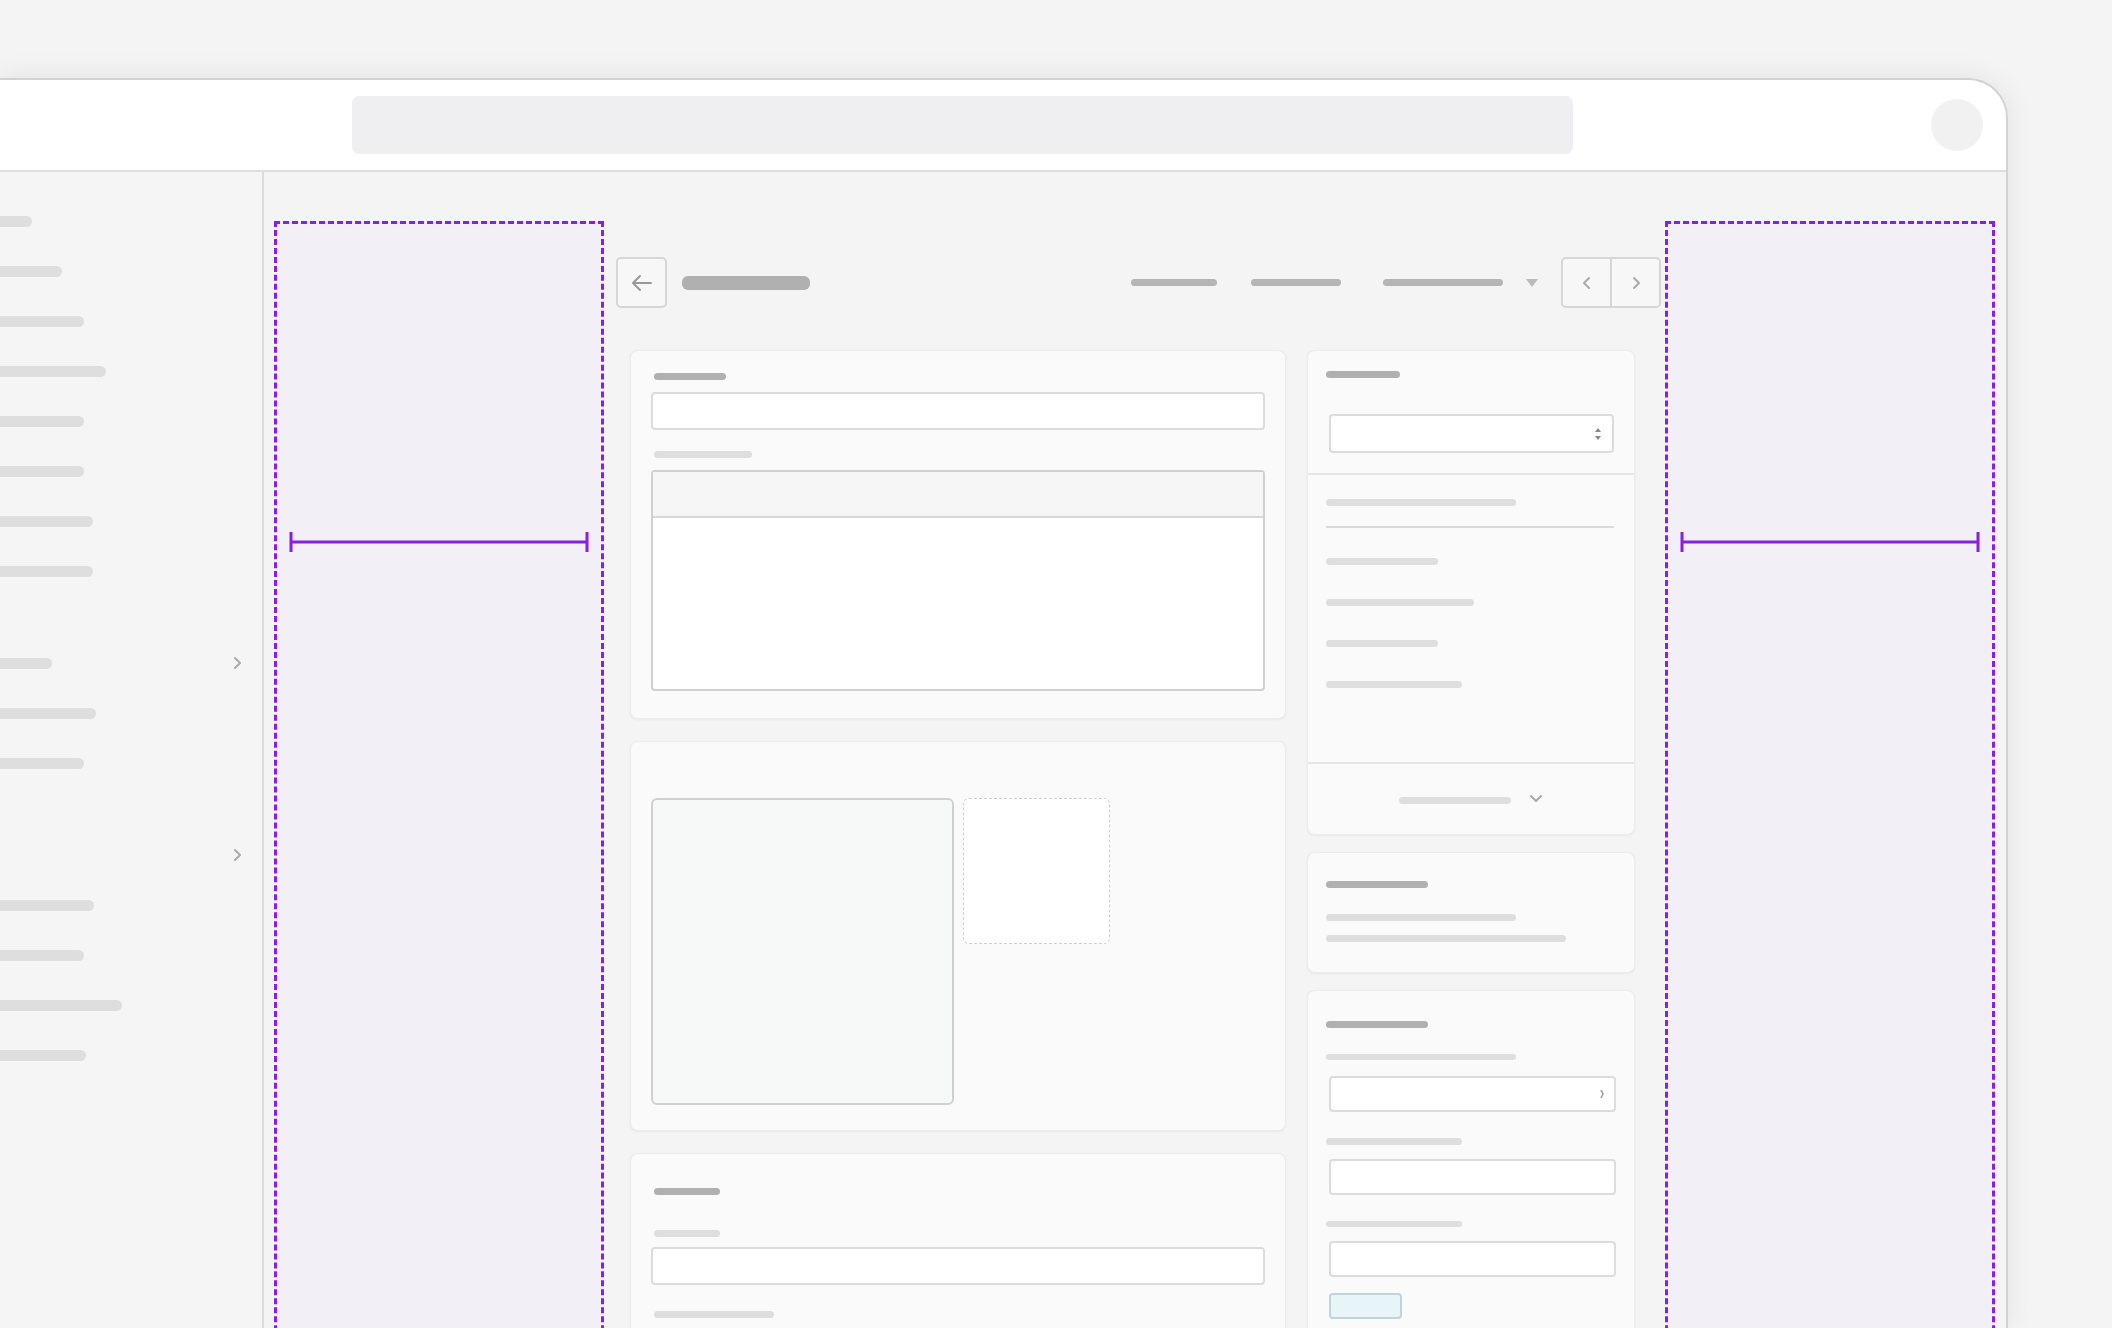 This screenshot has width=2112, height=1328. What do you see at coordinates (1586, 282) in the screenshot?
I see `previous-button` at bounding box center [1586, 282].